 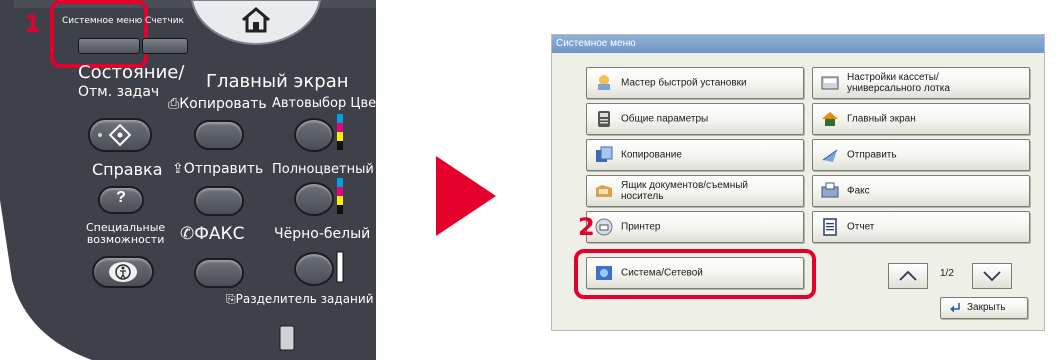 I want to click on send-button-screen: Отправить, so click(x=921, y=155).